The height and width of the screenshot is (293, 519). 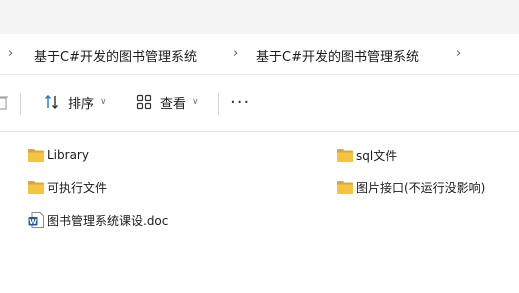 I want to click on sort-button: 排序 ∨, so click(x=75, y=102).